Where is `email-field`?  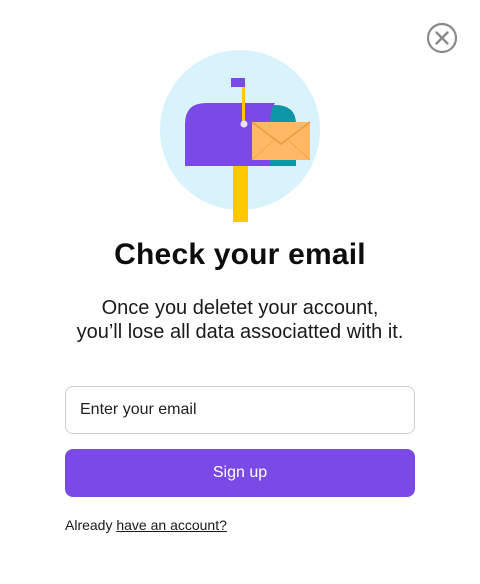
email-field is located at coordinates (240, 410).